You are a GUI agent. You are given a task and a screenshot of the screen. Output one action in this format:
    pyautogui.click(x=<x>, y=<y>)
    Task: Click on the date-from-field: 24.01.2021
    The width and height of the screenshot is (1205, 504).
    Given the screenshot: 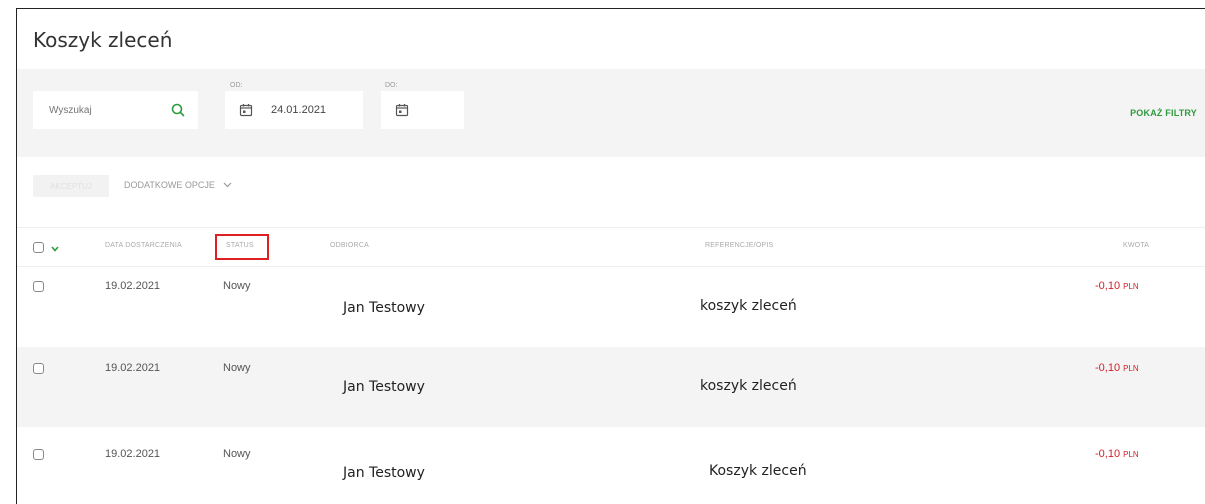 What is the action you would take?
    pyautogui.click(x=294, y=110)
    